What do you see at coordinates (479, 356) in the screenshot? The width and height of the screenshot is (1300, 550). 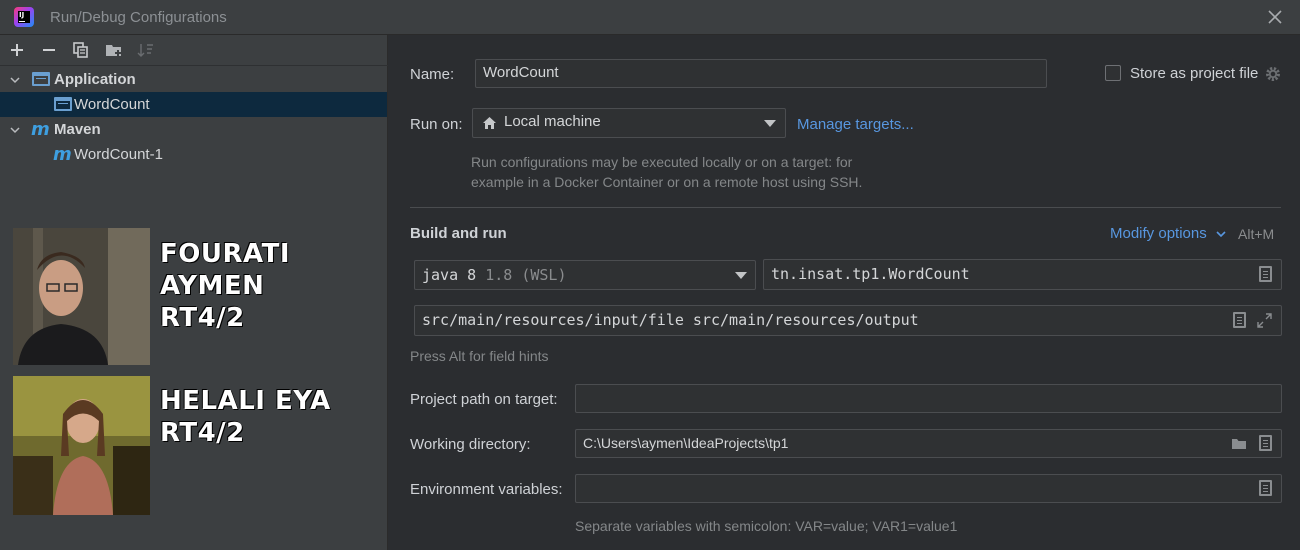 I see `field-hints-text: Press Alt for field hints` at bounding box center [479, 356].